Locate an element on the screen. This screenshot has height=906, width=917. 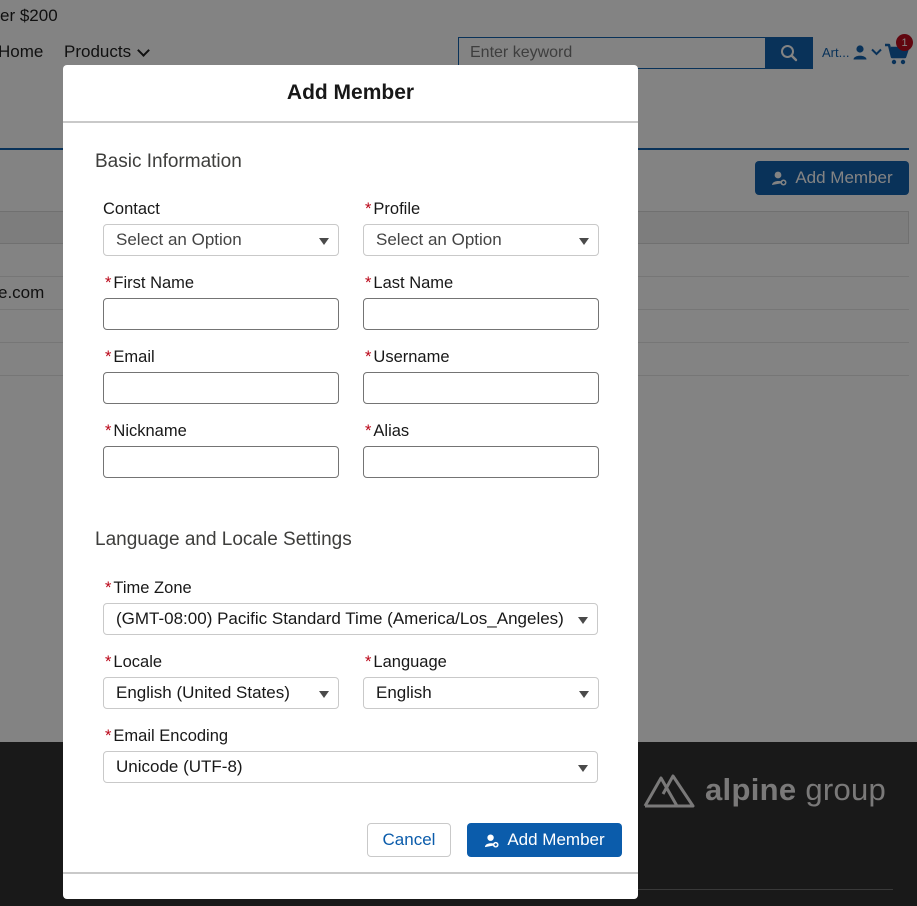
email-encoding-select-value: Unicode (UTF-8) is located at coordinates (179, 766).